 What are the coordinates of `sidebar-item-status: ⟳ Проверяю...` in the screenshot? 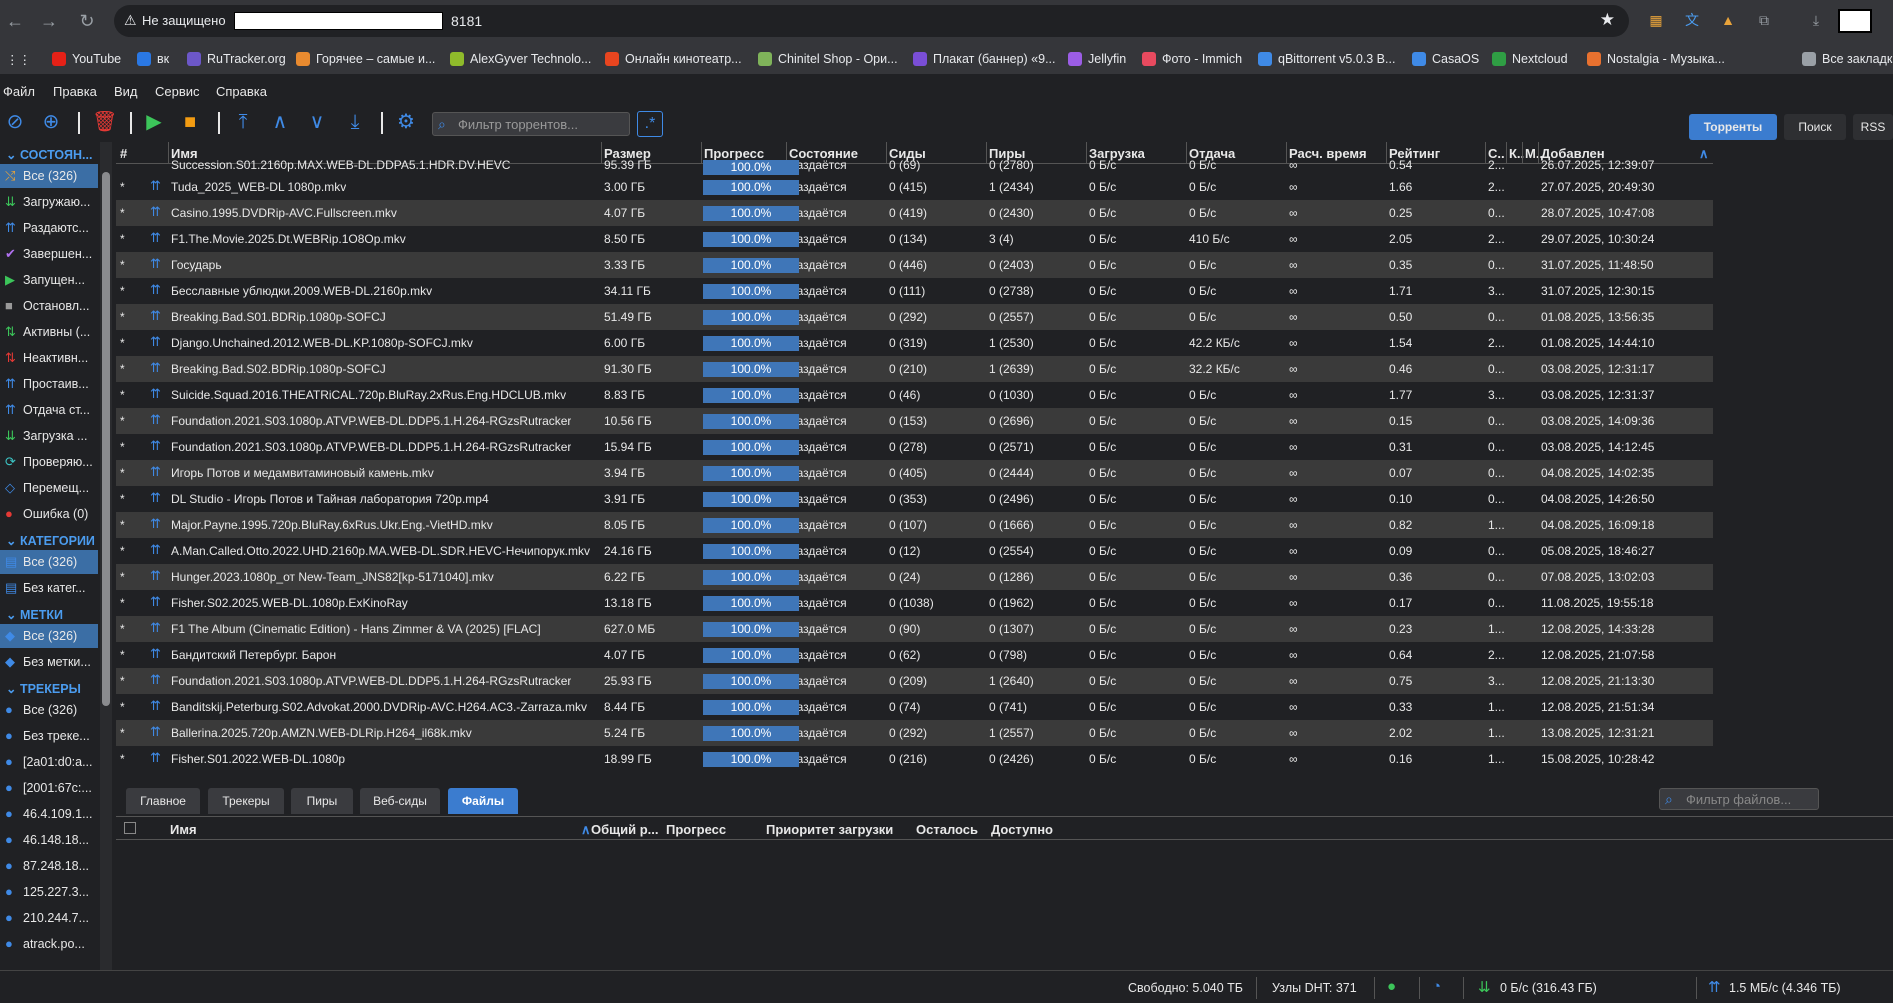 It's located at (49, 462).